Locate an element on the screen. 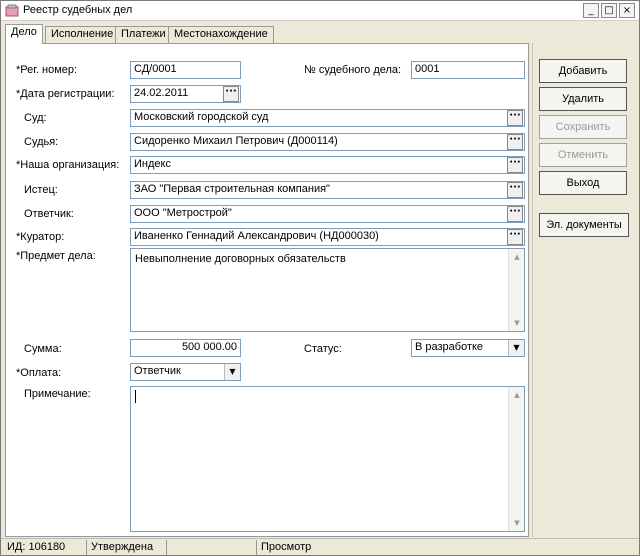  window-title: Реестр судебных дел is located at coordinates (78, 10).